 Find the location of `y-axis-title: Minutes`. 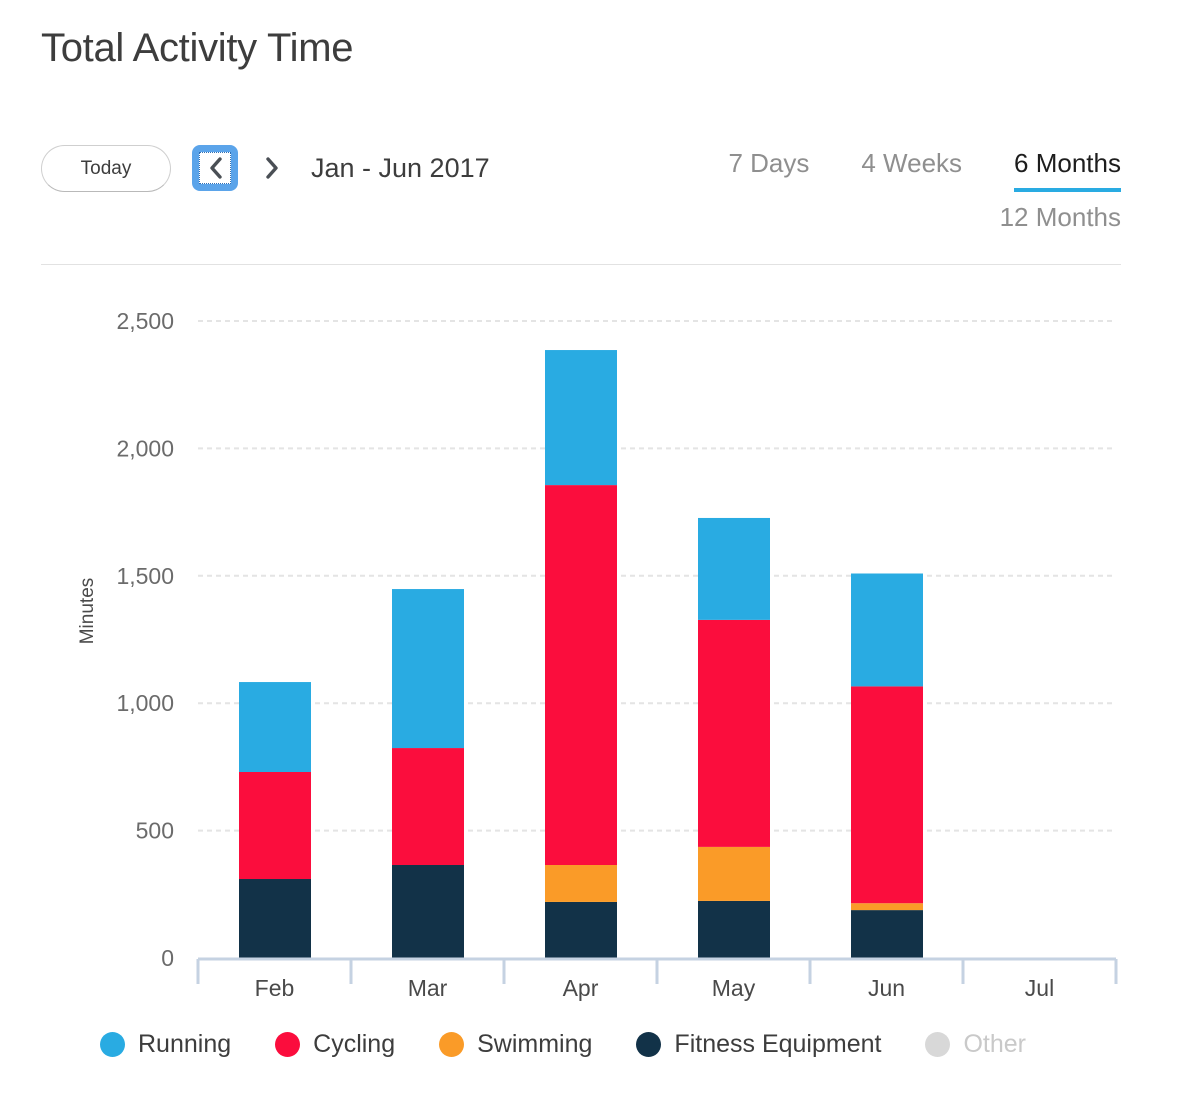

y-axis-title: Minutes is located at coordinates (87, 611).